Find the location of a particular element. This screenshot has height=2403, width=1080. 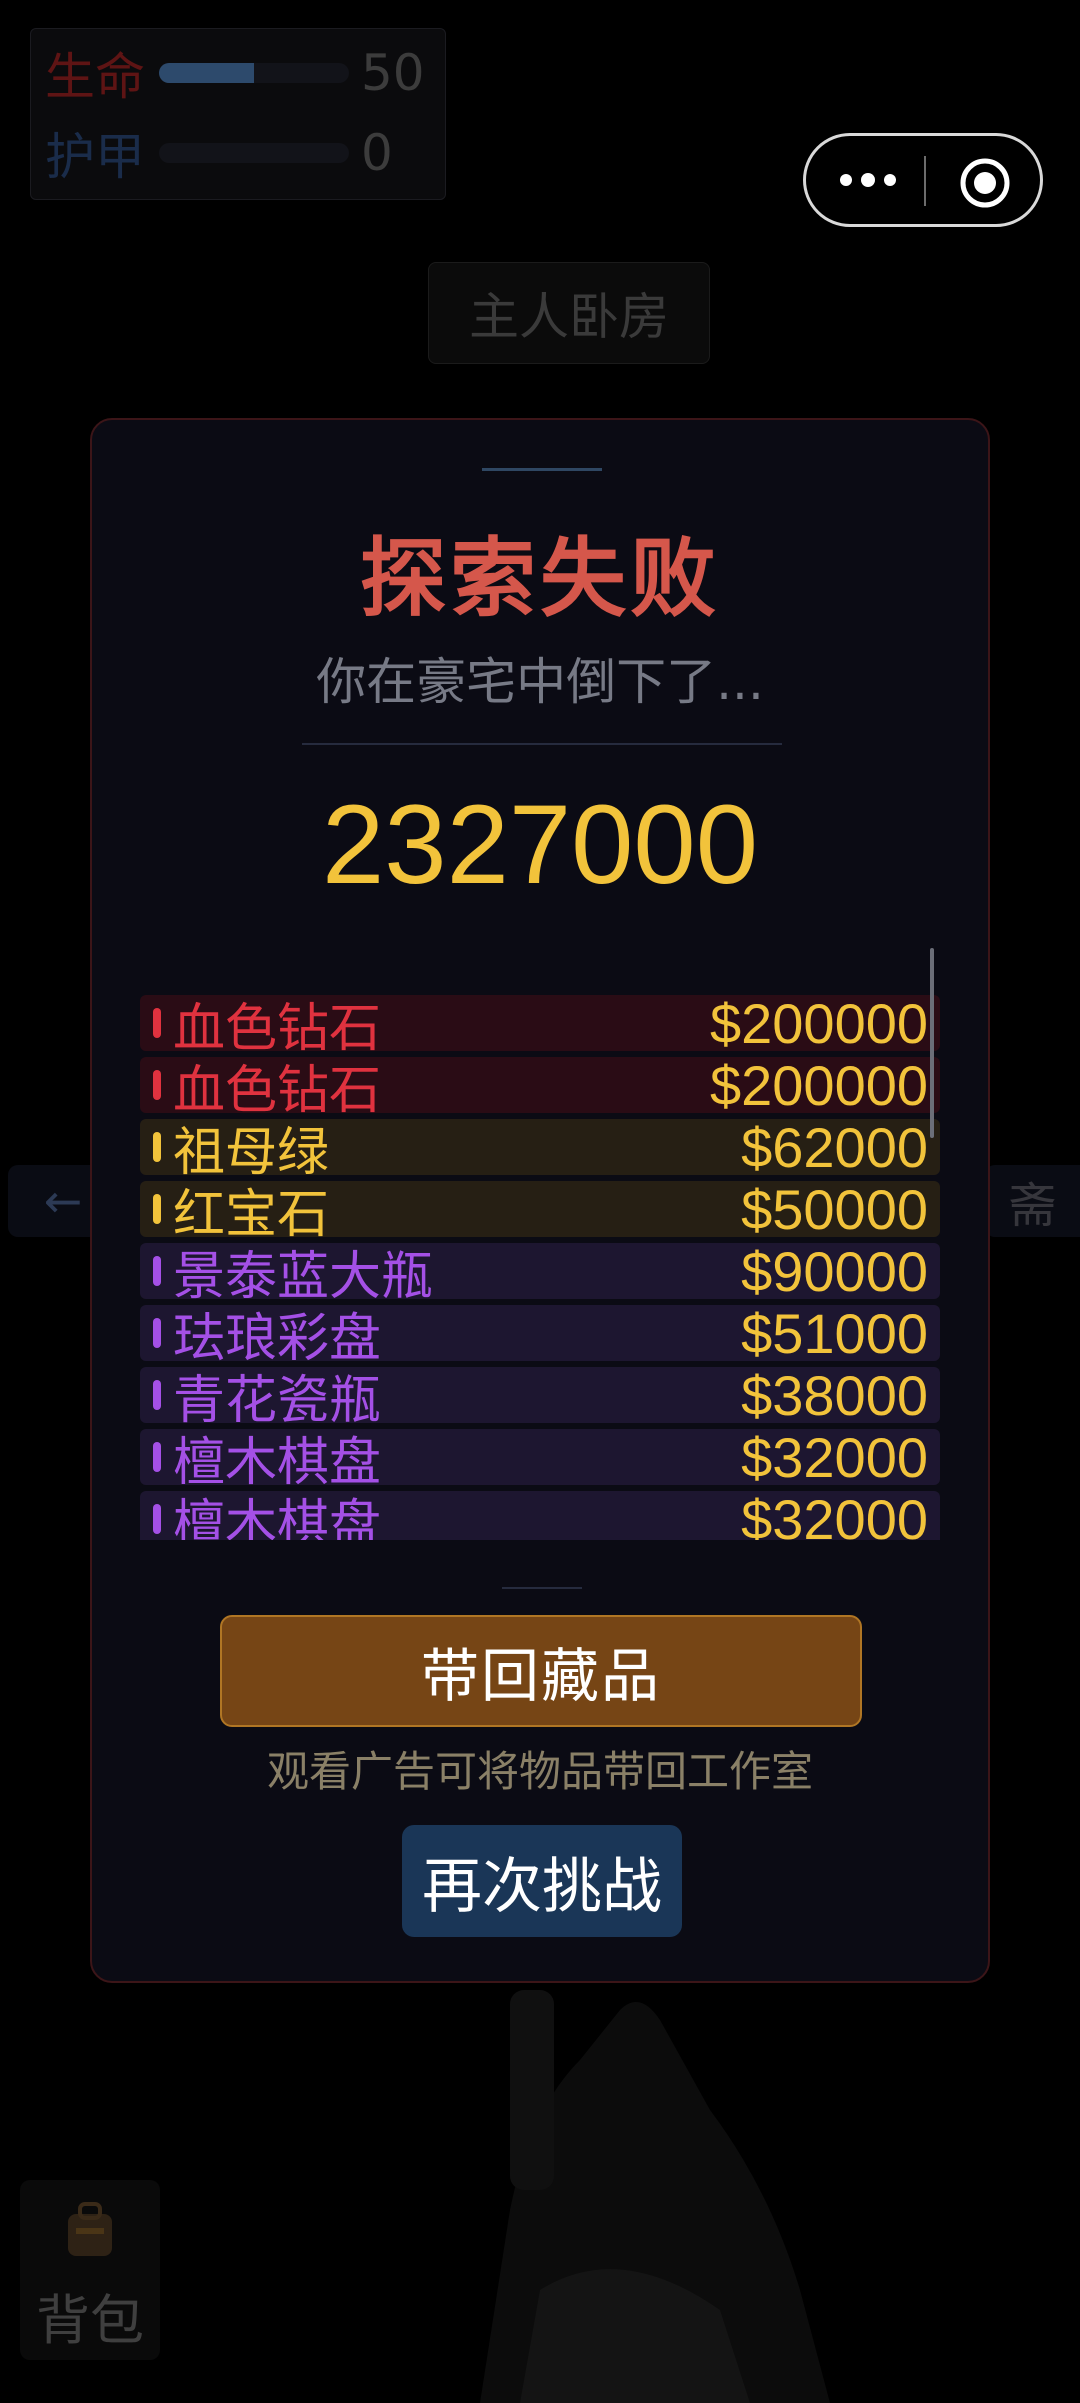

loot-row: 景泰蓝大瓶 $90000 is located at coordinates (540, 1273).